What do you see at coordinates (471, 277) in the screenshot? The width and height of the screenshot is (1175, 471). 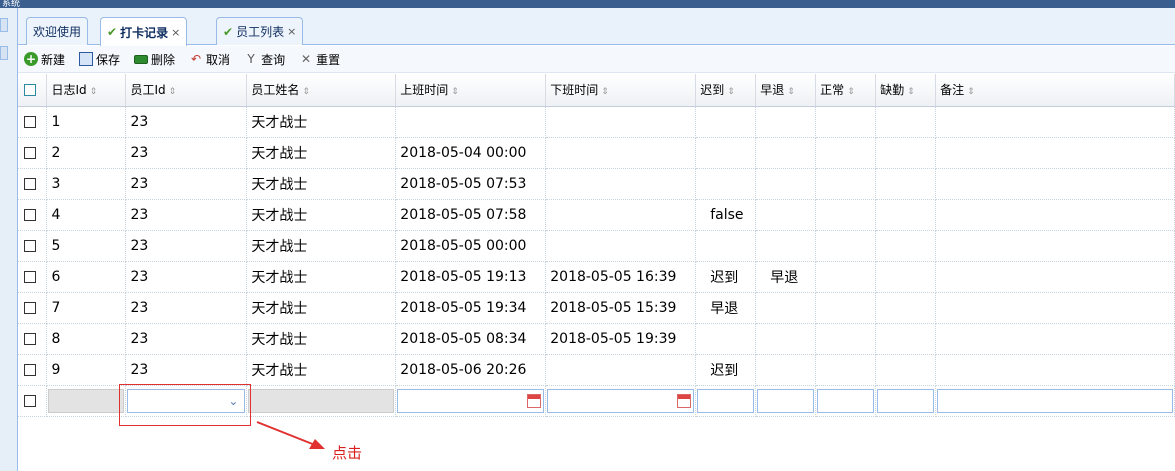 I see `table-cell: 2018-05-05 19:13` at bounding box center [471, 277].